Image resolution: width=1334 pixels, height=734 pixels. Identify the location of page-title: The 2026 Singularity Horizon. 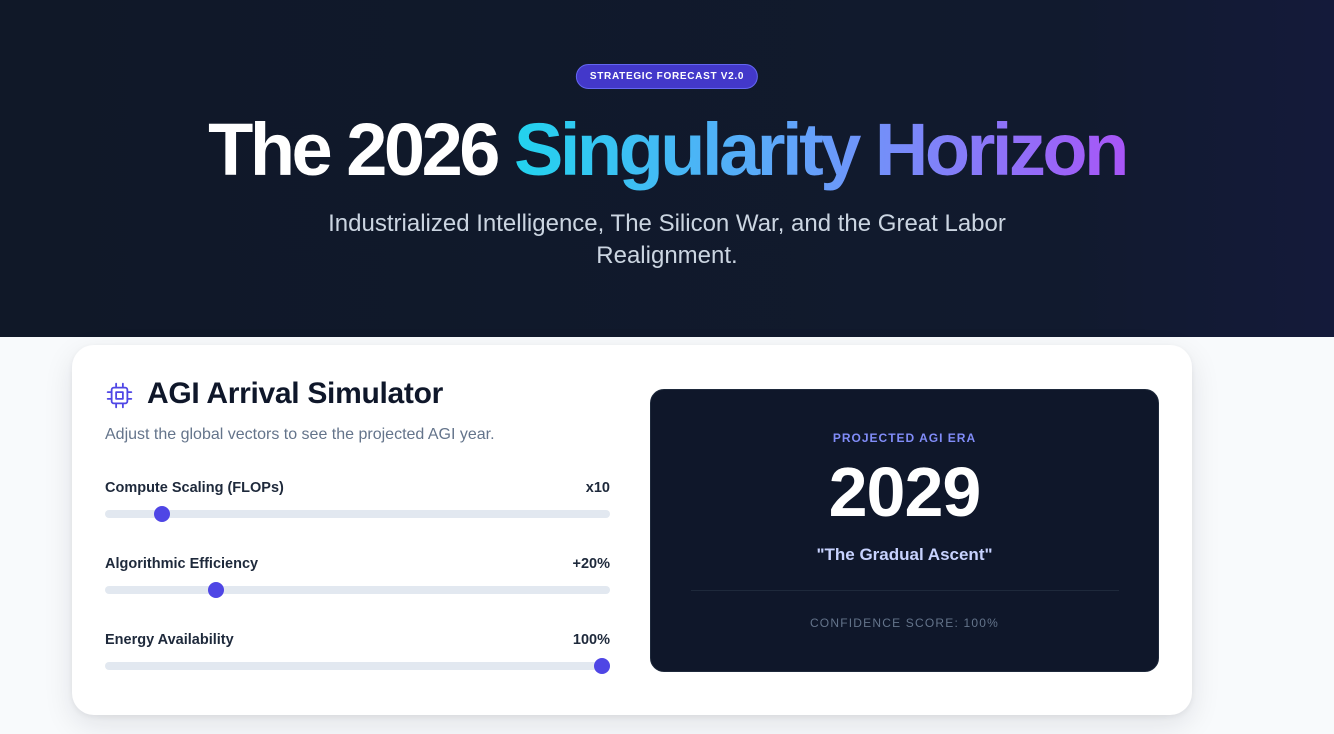
(667, 150).